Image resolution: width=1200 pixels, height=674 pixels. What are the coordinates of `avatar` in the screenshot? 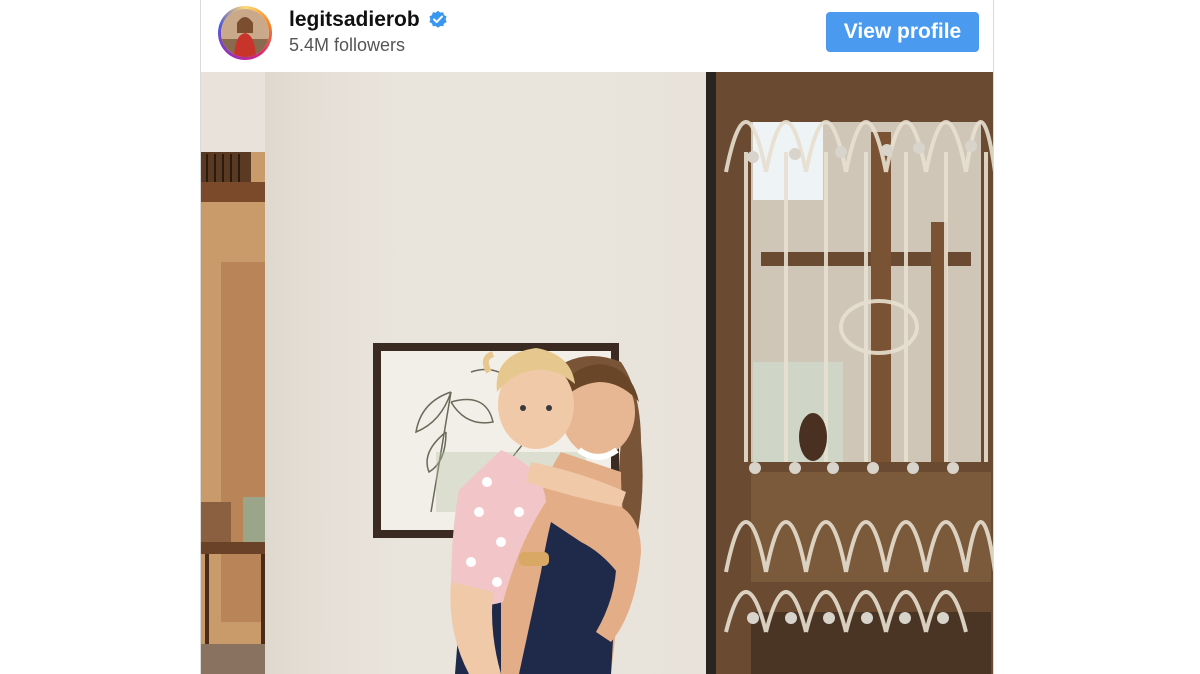 It's located at (245, 33).